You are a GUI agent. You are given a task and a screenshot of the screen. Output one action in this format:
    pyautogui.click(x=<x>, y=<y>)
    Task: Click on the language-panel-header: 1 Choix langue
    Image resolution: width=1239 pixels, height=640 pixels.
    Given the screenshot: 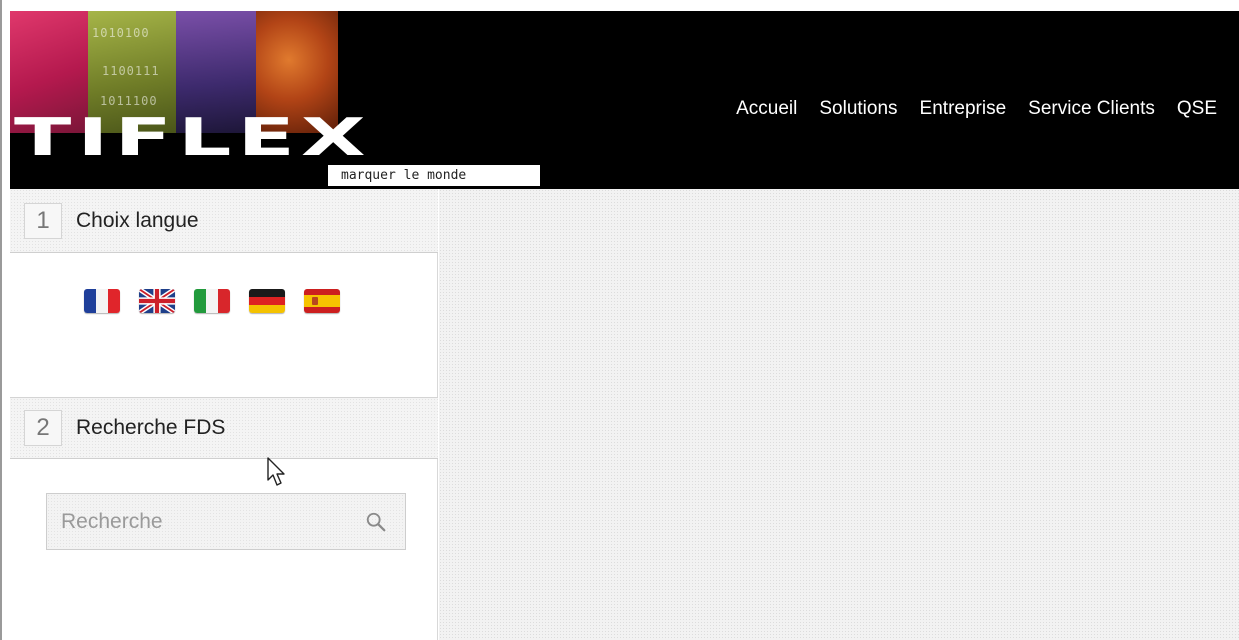 What is the action you would take?
    pyautogui.click(x=224, y=221)
    